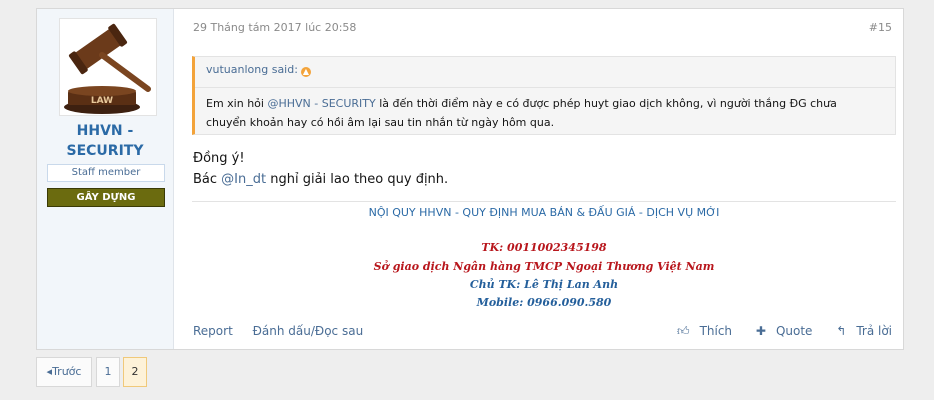 This screenshot has height=400, width=934. What do you see at coordinates (305, 72) in the screenshot?
I see `arrow-up-icon: ▲` at bounding box center [305, 72].